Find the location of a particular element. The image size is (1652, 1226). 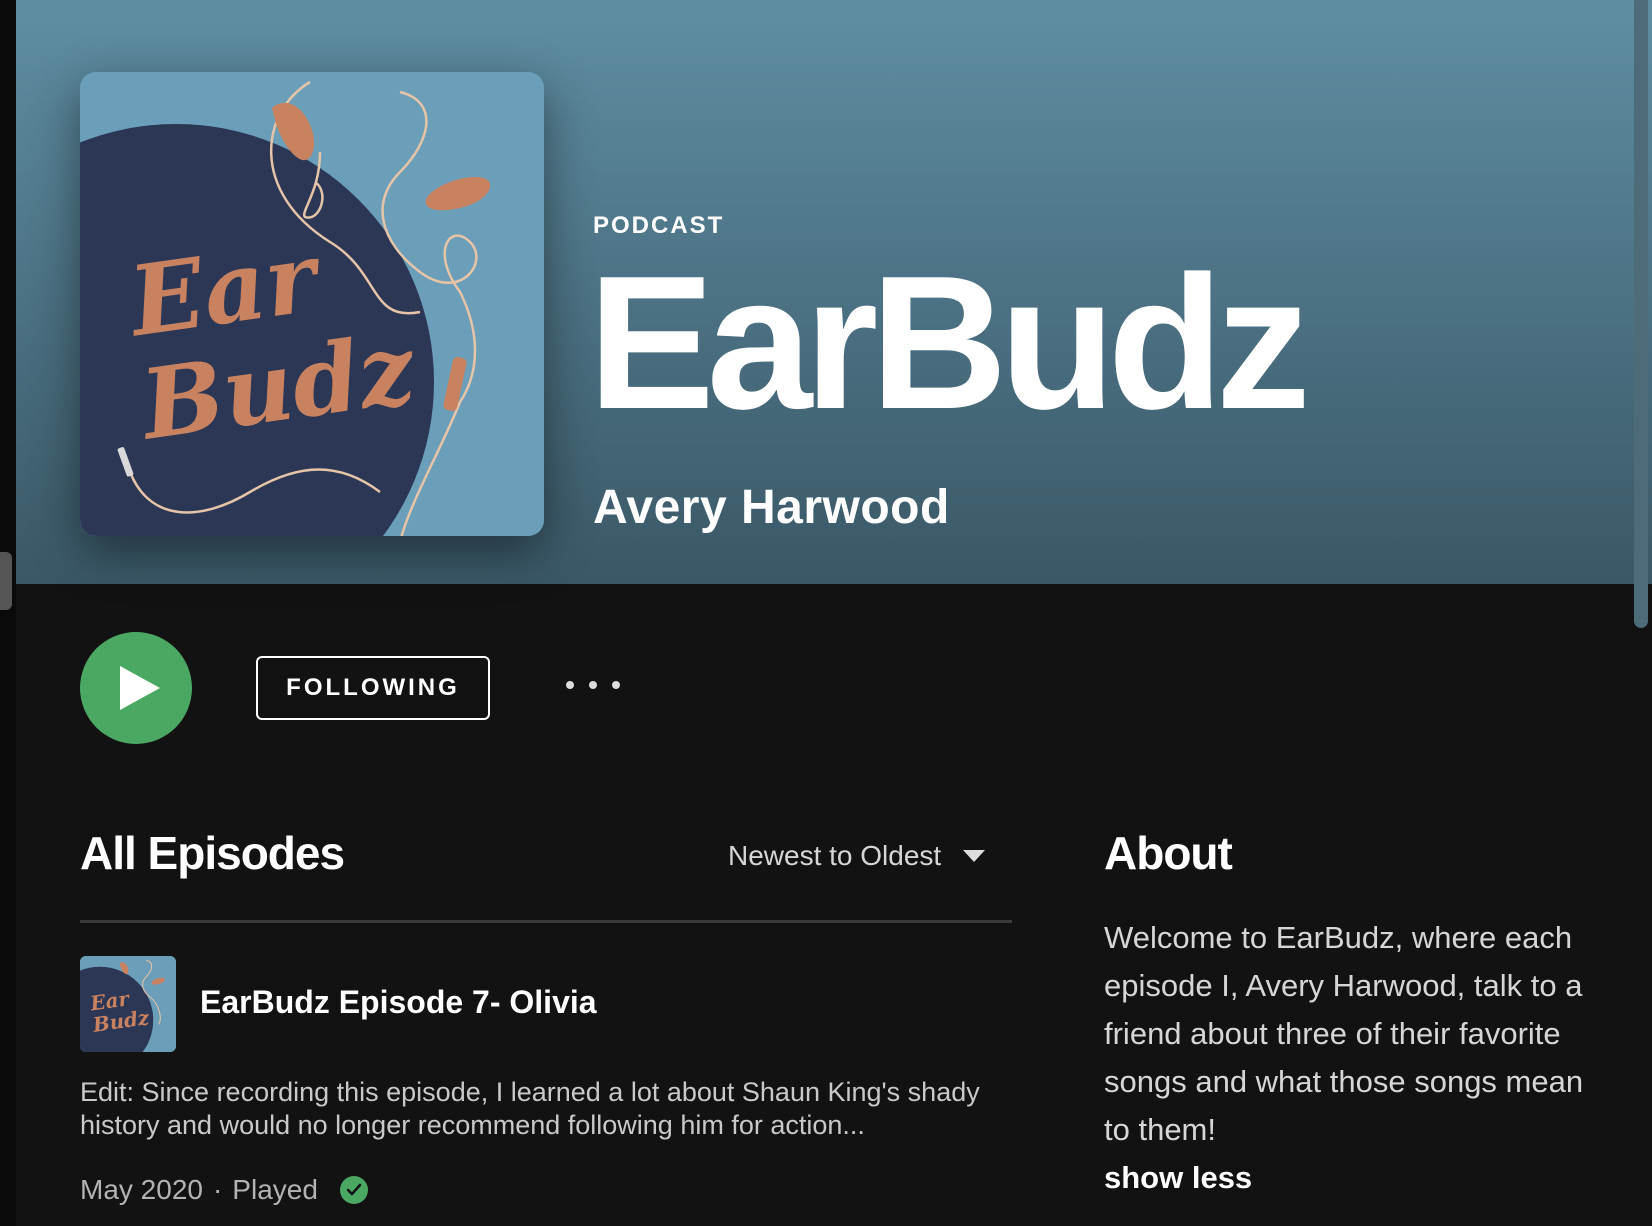

played-check-icon is located at coordinates (353, 1190).